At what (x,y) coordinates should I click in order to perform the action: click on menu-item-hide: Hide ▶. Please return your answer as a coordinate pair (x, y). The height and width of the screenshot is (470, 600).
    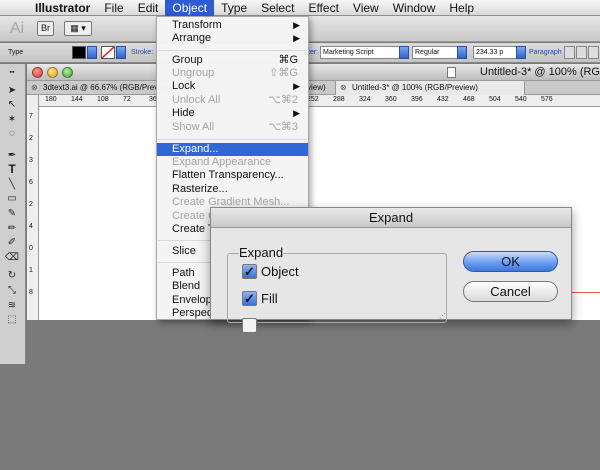
    Looking at the image, I should click on (232, 113).